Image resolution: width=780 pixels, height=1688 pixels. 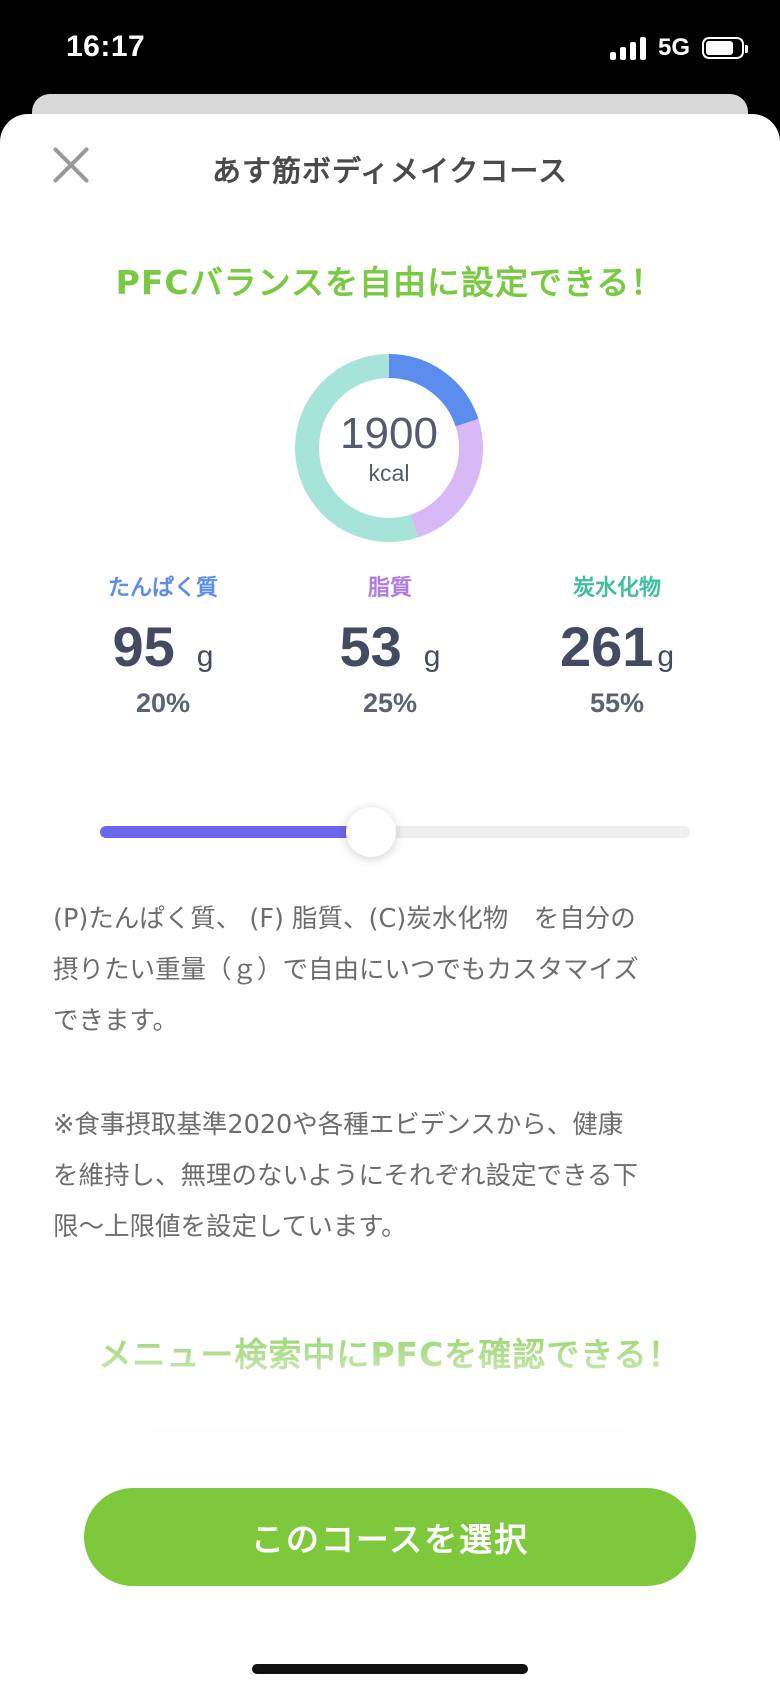 I want to click on menu-search-headline: メニュー検索中にPFCを確認できる！, so click(x=390, y=1354).